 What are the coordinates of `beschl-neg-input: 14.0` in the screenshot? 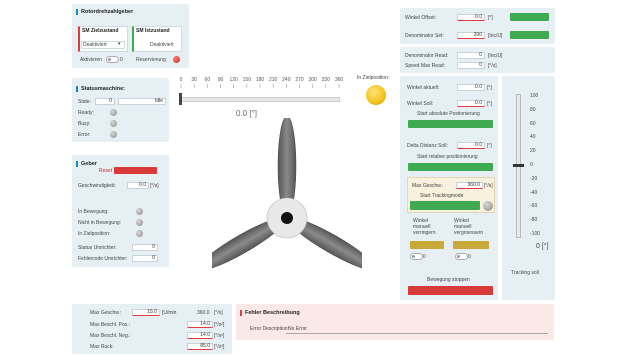 It's located at (200, 335).